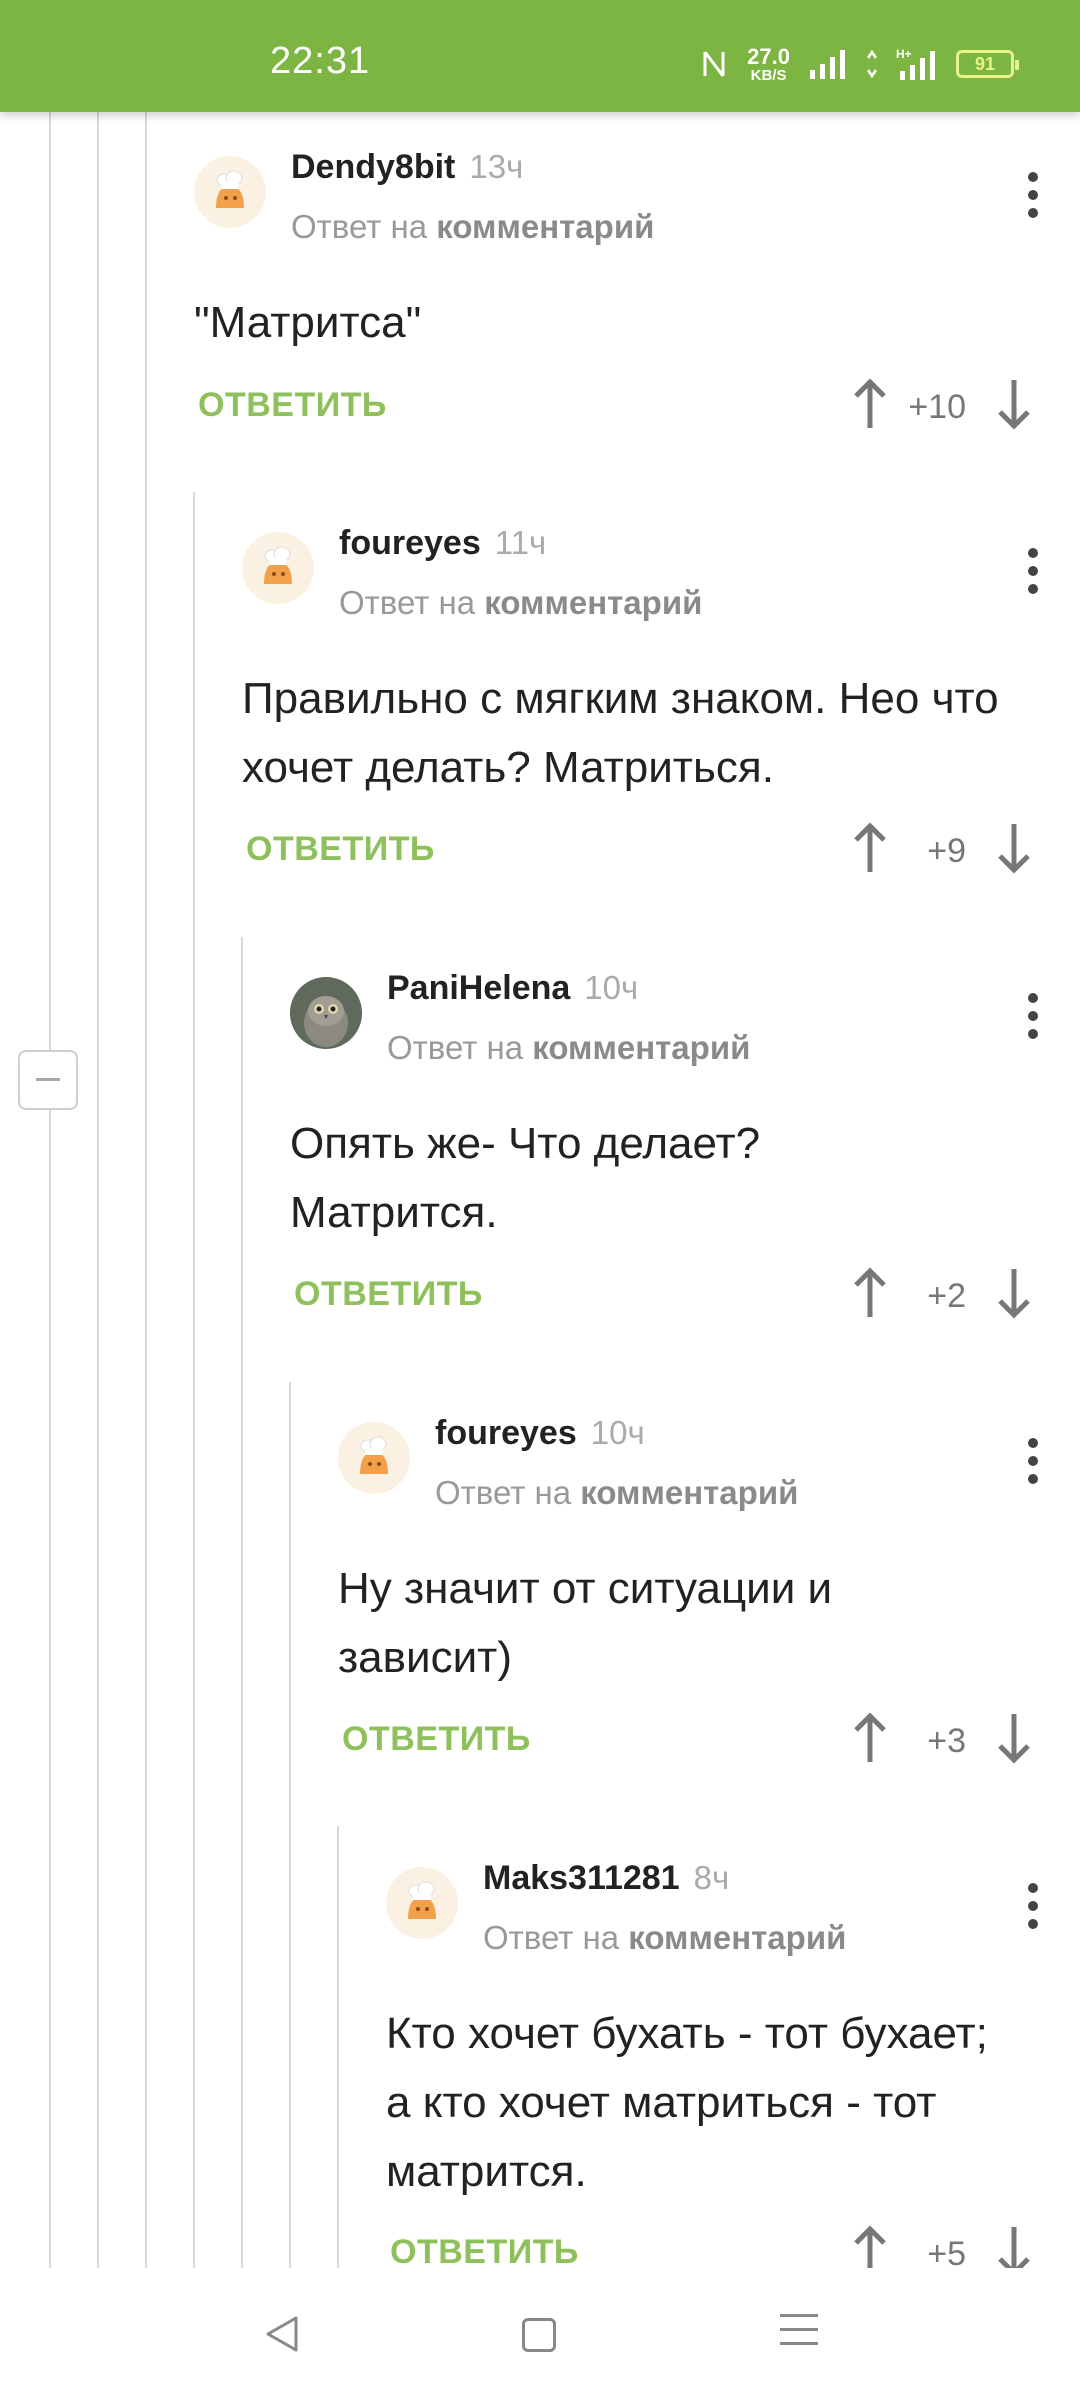 The width and height of the screenshot is (1080, 2400). Describe the element at coordinates (525, 1178) in the screenshot. I see `comment-text: Опять же- Что делает? Матрится.` at that location.